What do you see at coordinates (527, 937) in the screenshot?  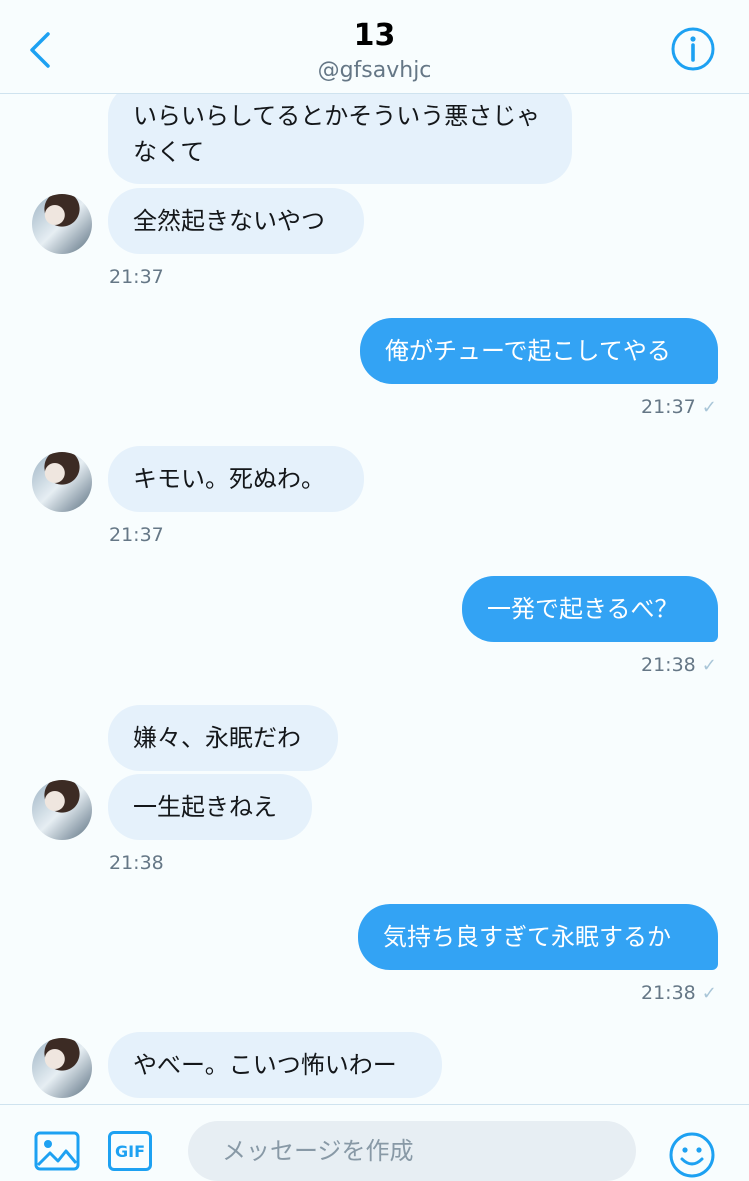 I see `message-text: 気持ち良すぎて永眠するか` at bounding box center [527, 937].